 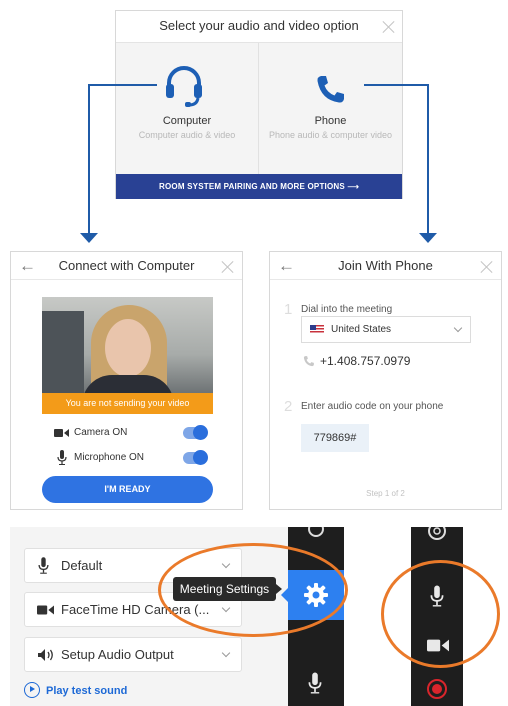 What do you see at coordinates (127, 403) in the screenshot?
I see `video-status-banner: You are not sending your video` at bounding box center [127, 403].